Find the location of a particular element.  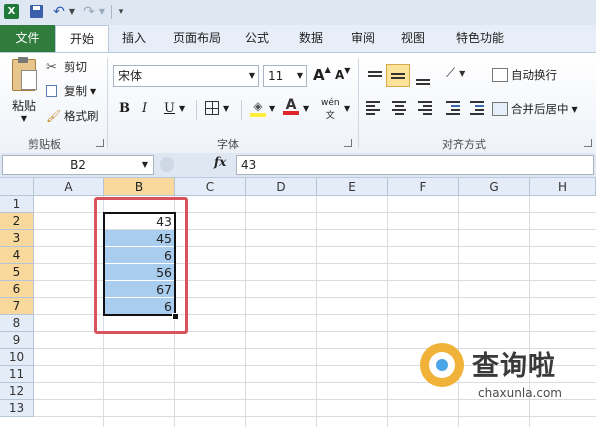

paste-label: 粘贴 is located at coordinates (23, 106).